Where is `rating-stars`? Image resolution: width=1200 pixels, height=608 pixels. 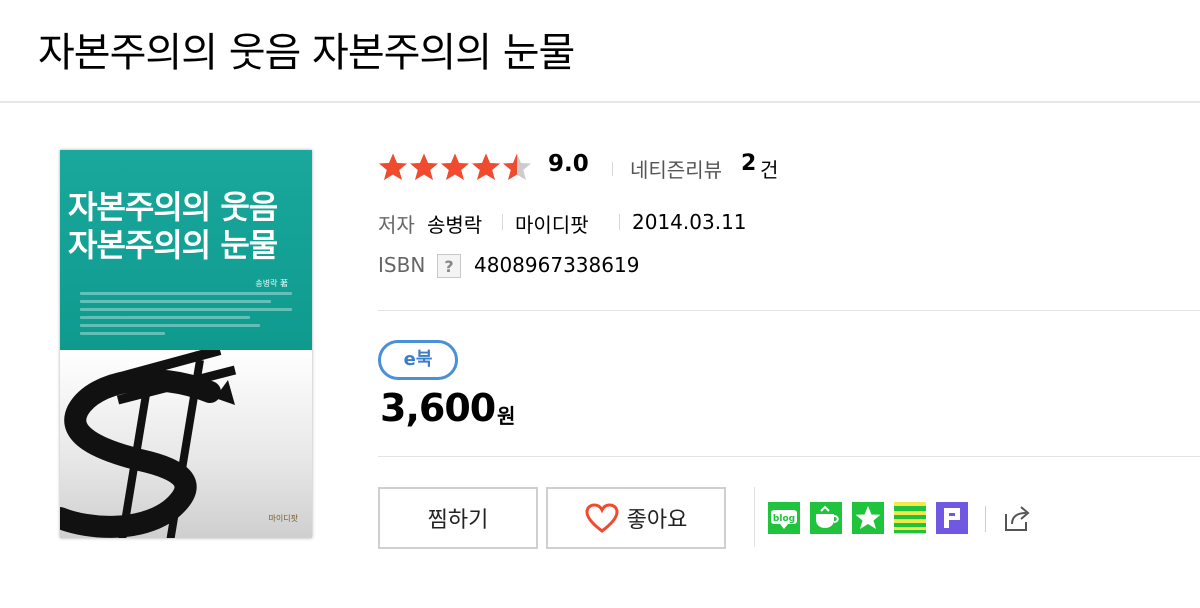 rating-stars is located at coordinates (455, 167).